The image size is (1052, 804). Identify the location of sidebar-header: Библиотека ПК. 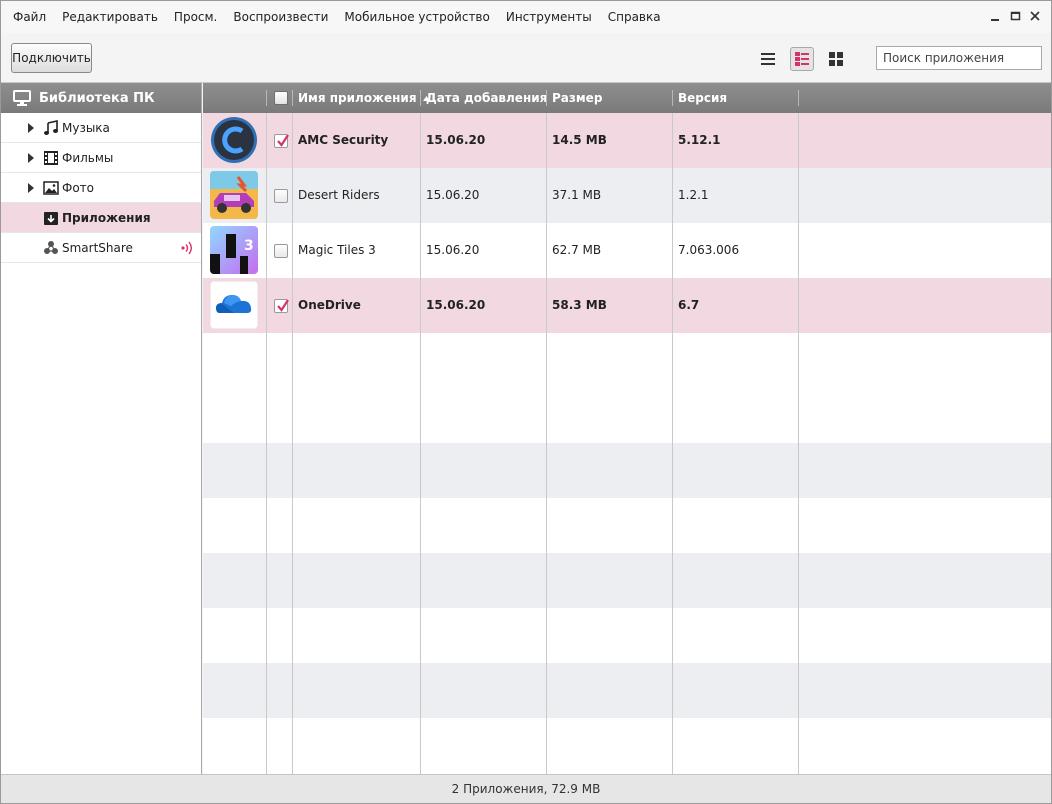
(101, 98).